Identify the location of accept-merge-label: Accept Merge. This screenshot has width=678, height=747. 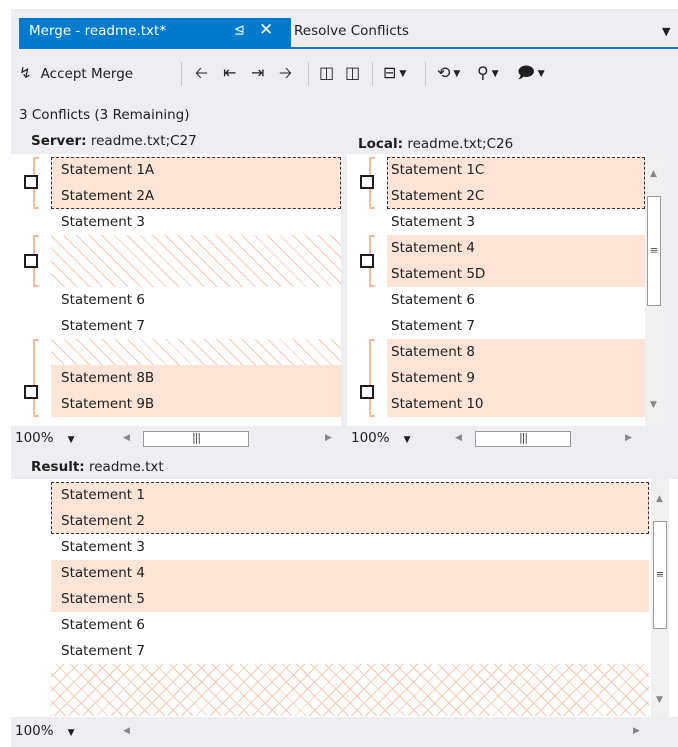
(87, 74).